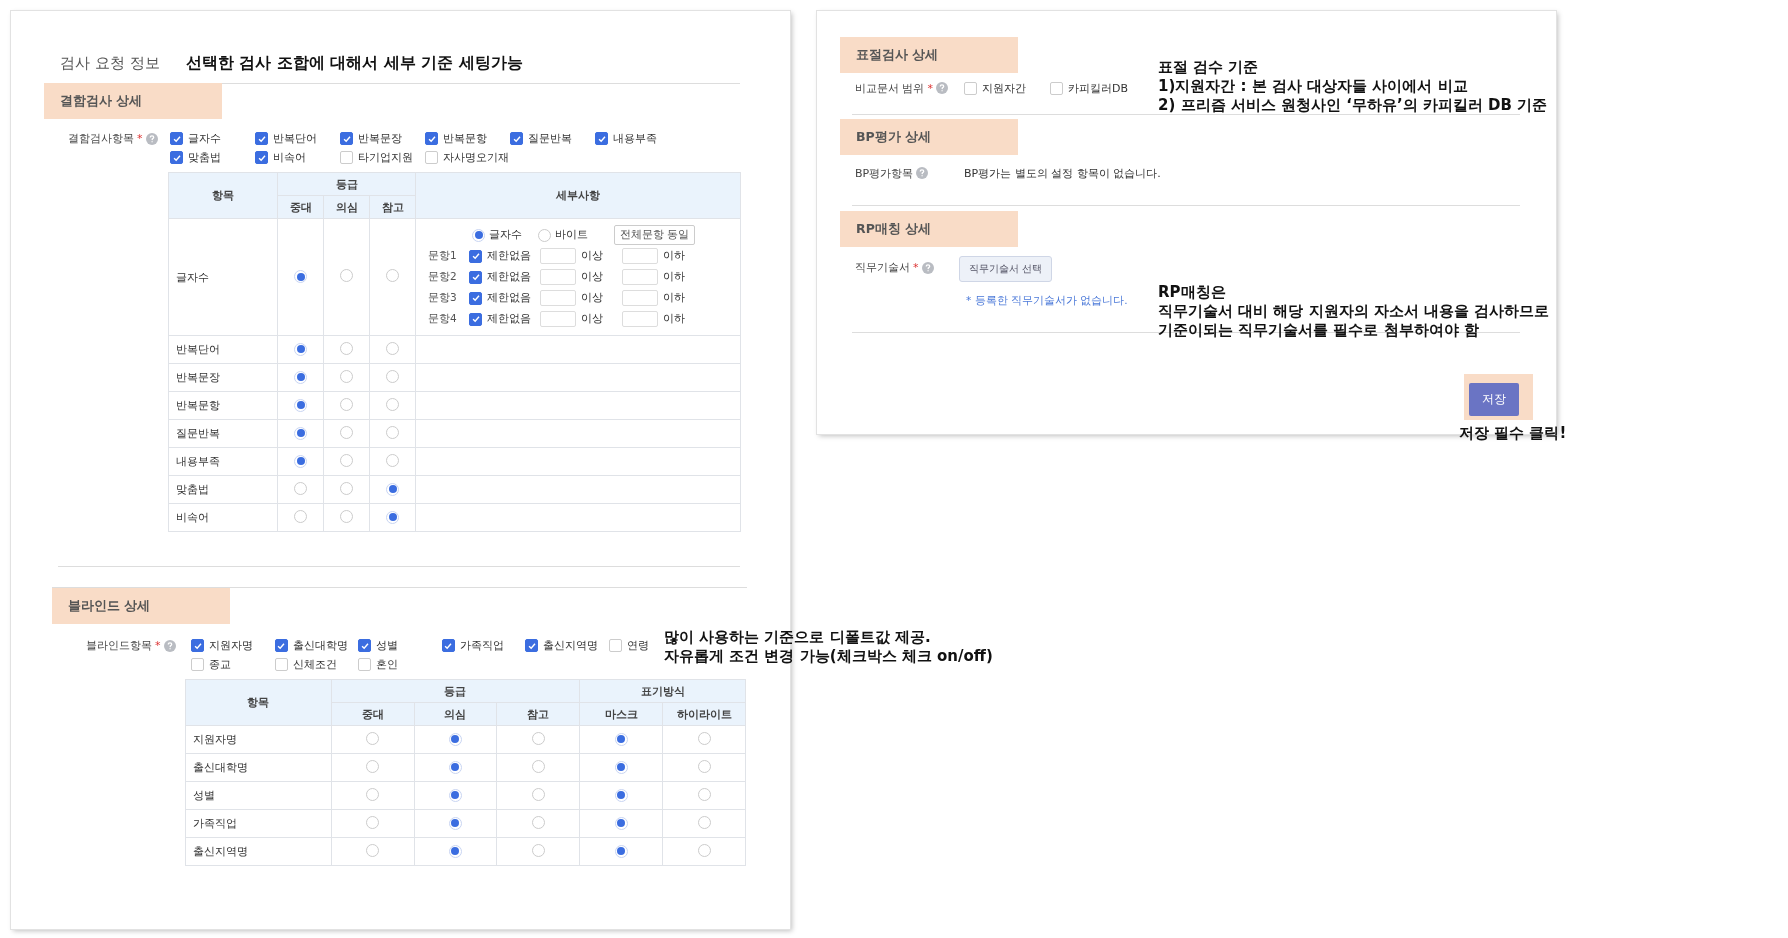 This screenshot has width=1788, height=938. Describe the element at coordinates (215, 739) in the screenshot. I see `table-cell: 지원자명` at that location.